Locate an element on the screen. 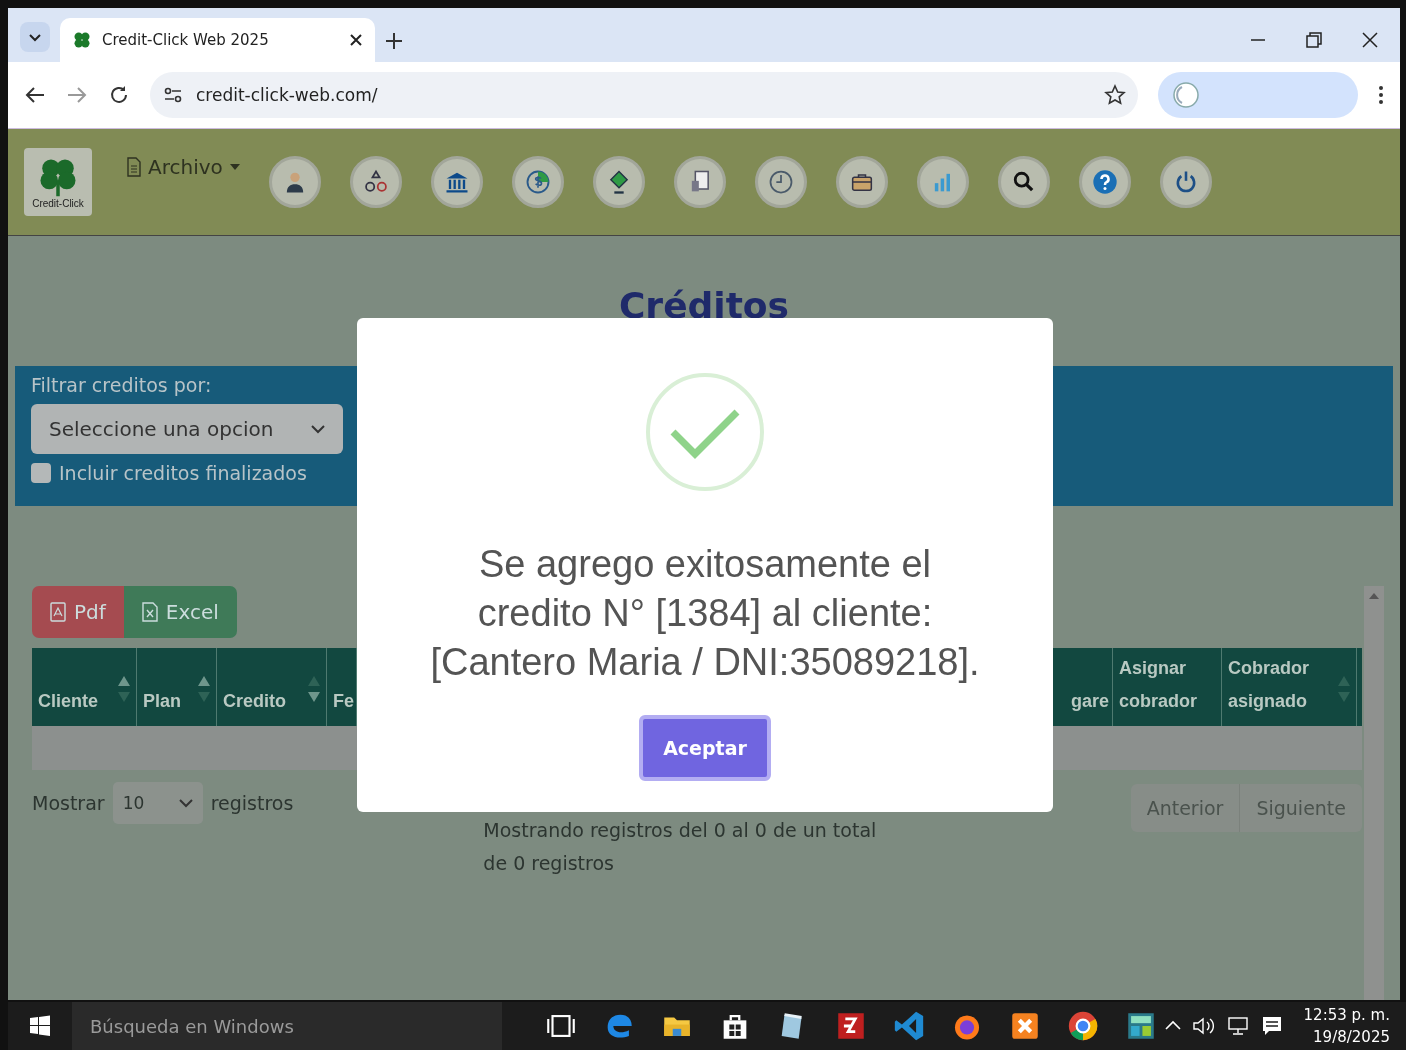  filter-label: Filtrar creditos por: is located at coordinates (122, 385).